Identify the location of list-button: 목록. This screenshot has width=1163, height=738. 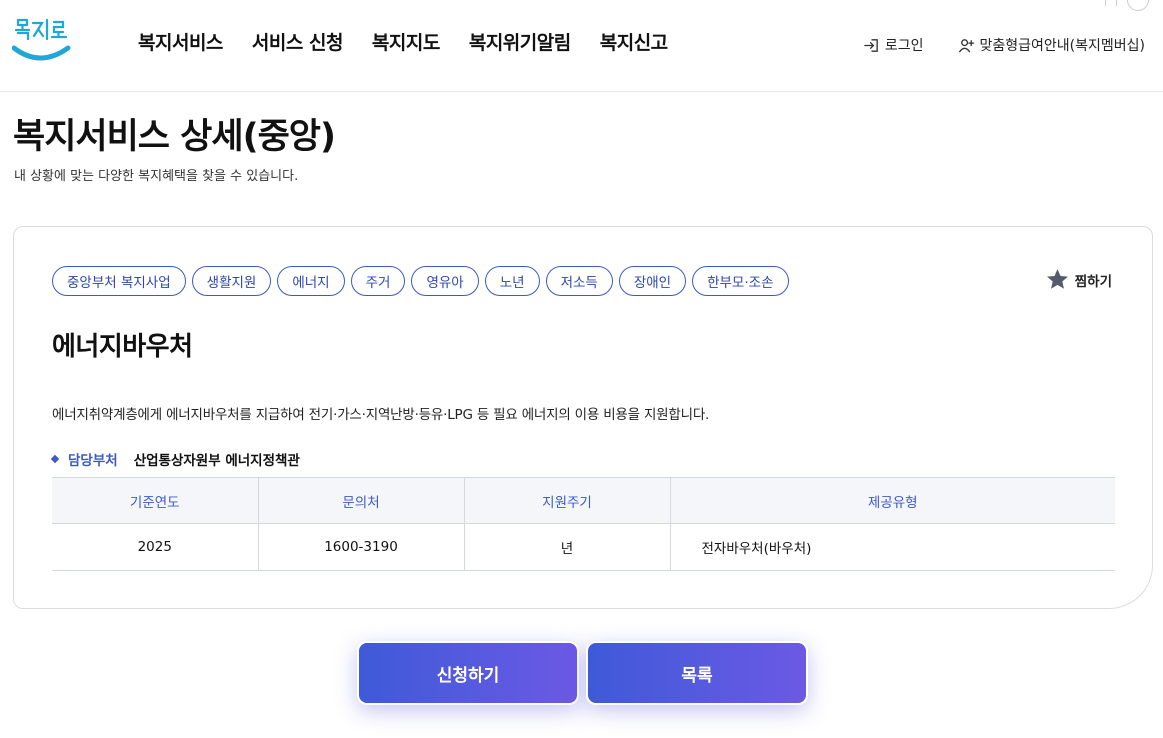
(697, 673).